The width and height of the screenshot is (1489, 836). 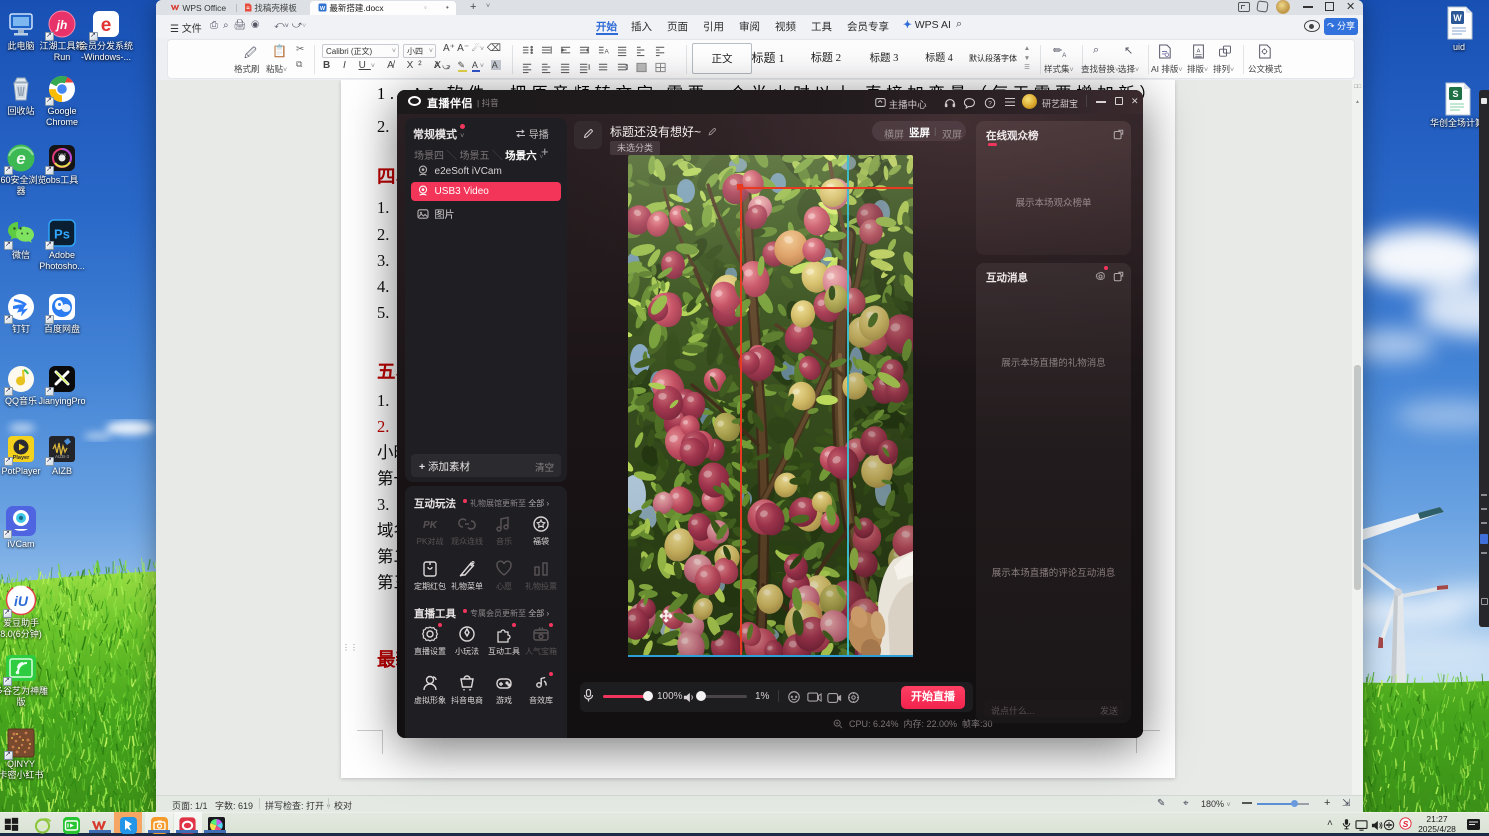 I want to click on svg-text: OBS, so click(x=62, y=154).